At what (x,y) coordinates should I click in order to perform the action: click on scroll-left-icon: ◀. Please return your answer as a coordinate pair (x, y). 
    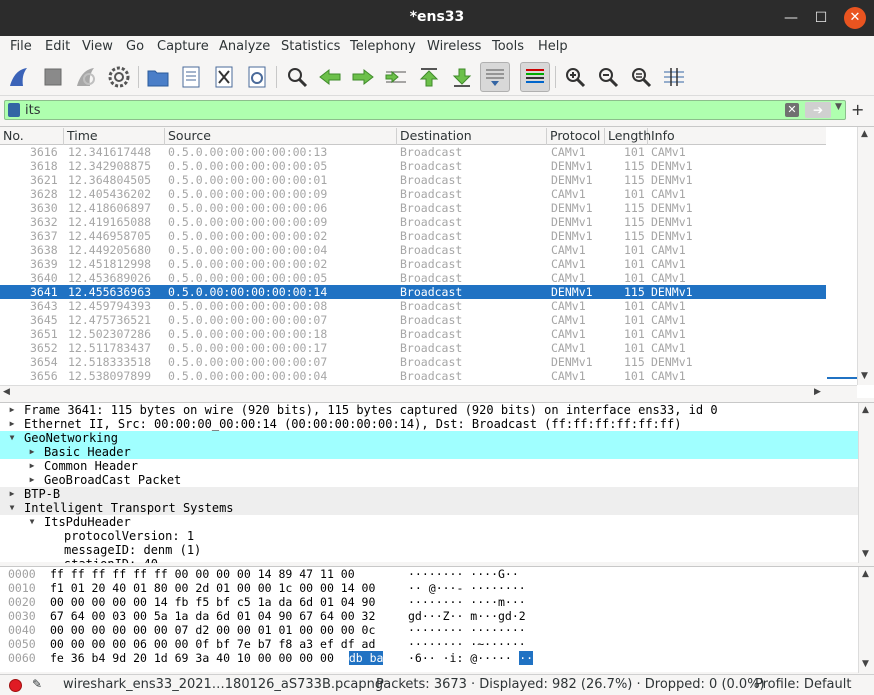
    Looking at the image, I should click on (6, 392).